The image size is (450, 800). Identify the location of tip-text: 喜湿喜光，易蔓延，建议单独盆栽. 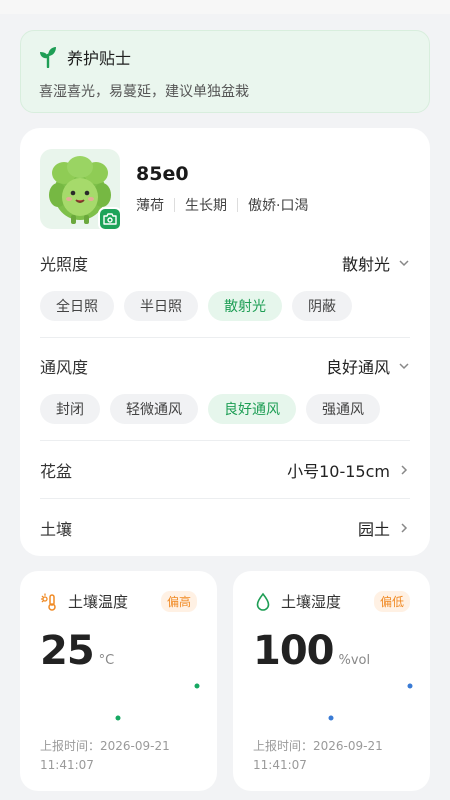
(144, 92).